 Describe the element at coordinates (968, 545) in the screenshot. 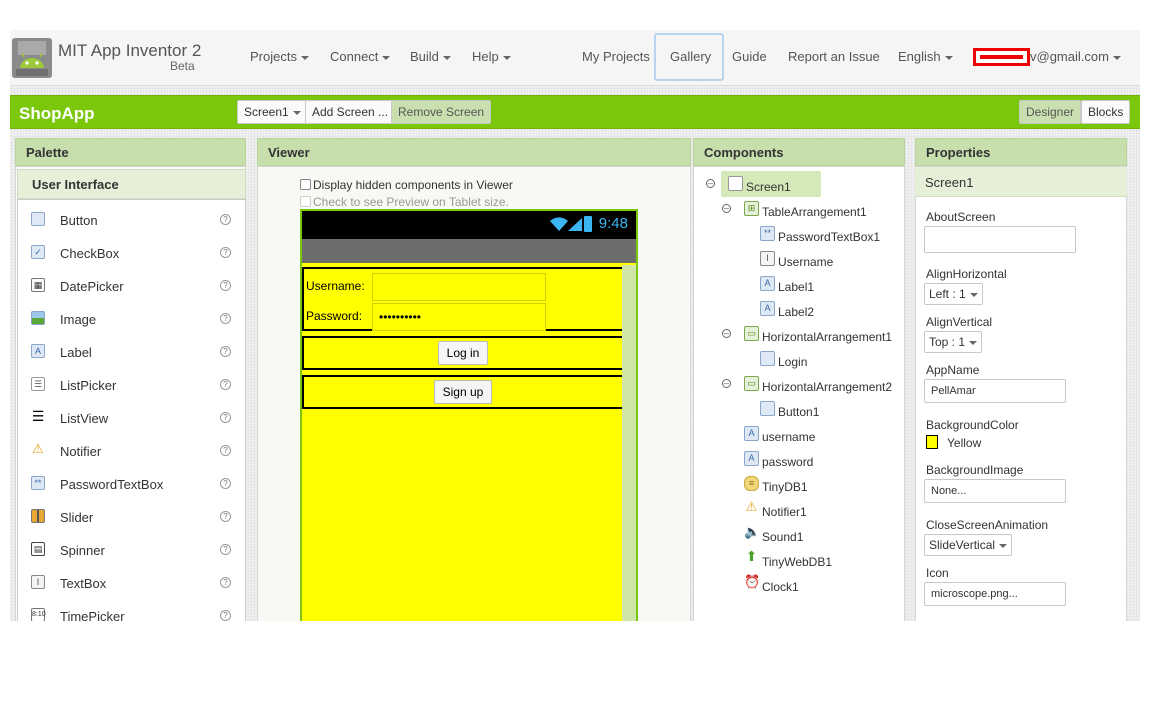

I see `prop-closescreenanimation-select: SlideVertical` at that location.